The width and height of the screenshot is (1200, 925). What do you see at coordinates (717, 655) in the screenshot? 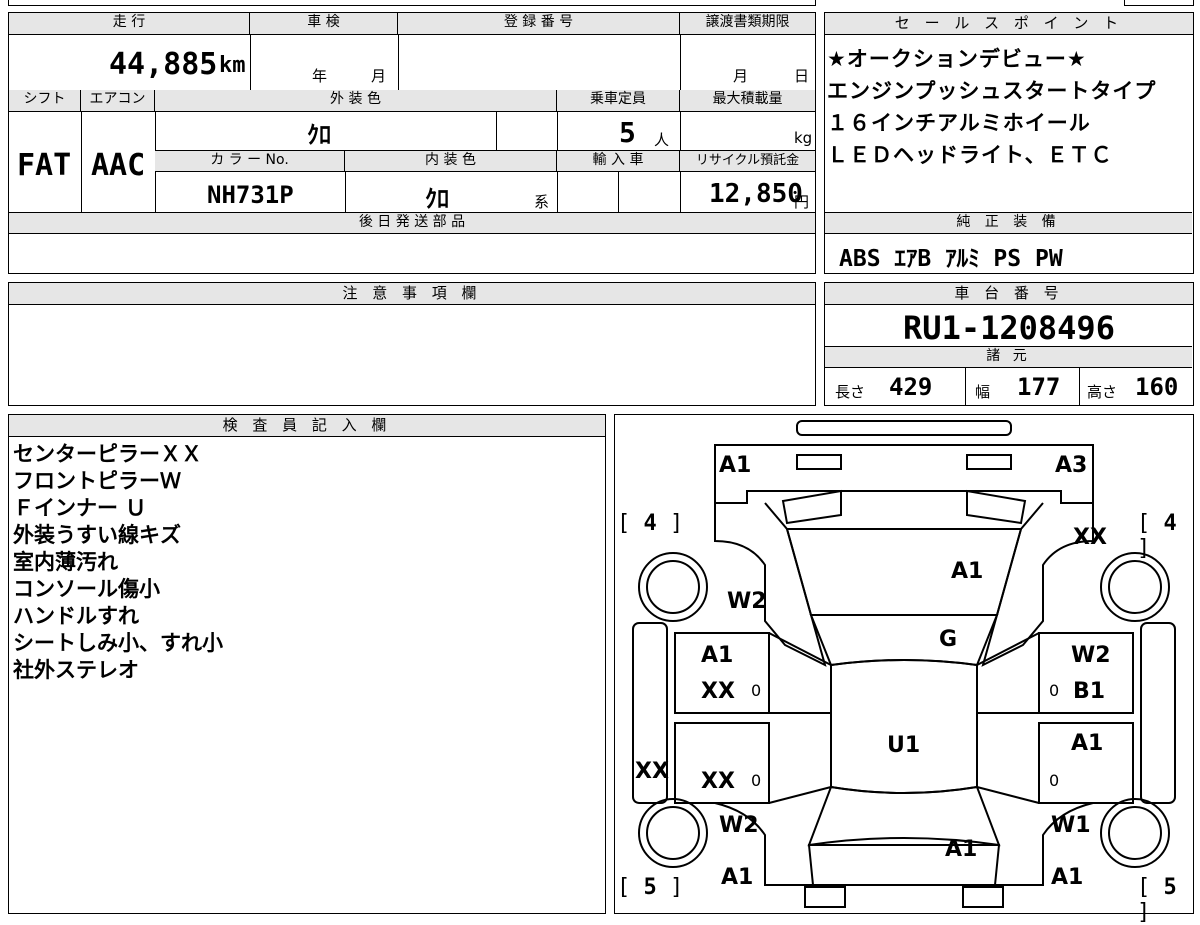
I see `mark-front-door-left-1: A1` at bounding box center [717, 655].